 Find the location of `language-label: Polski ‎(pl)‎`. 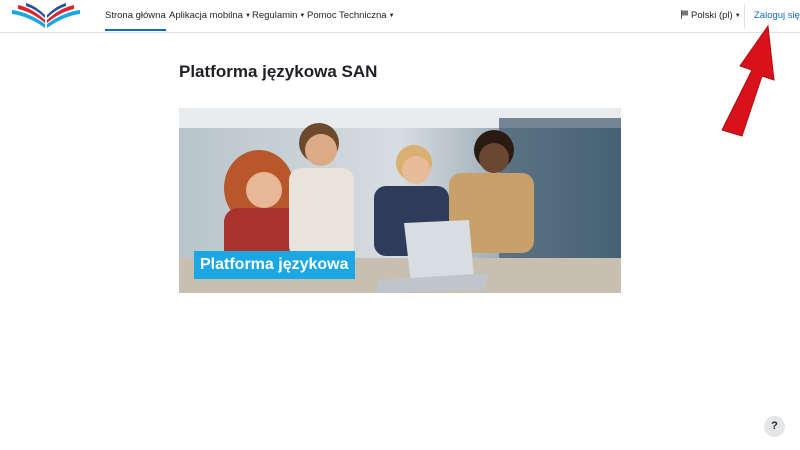

language-label: Polski ‎(pl)‎ is located at coordinates (712, 15).